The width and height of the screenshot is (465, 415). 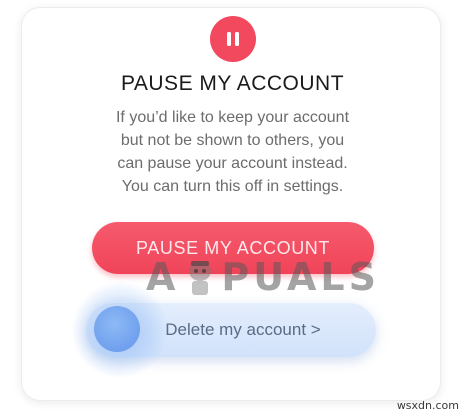 What do you see at coordinates (232, 186) in the screenshot?
I see `description-line: You can turn this off in settings.` at bounding box center [232, 186].